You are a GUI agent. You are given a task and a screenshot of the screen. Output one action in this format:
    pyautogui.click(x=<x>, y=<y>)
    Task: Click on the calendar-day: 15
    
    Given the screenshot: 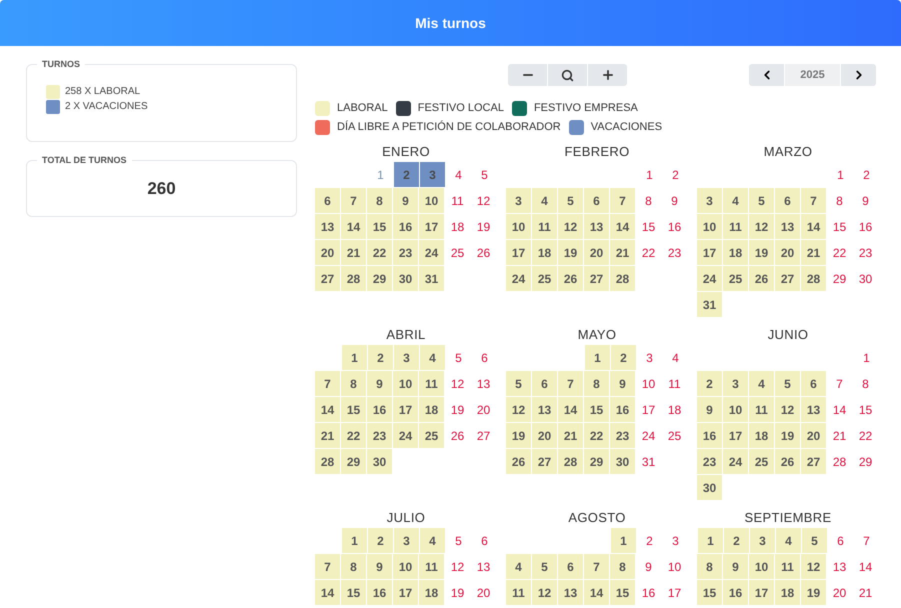 What is the action you would take?
    pyautogui.click(x=353, y=409)
    